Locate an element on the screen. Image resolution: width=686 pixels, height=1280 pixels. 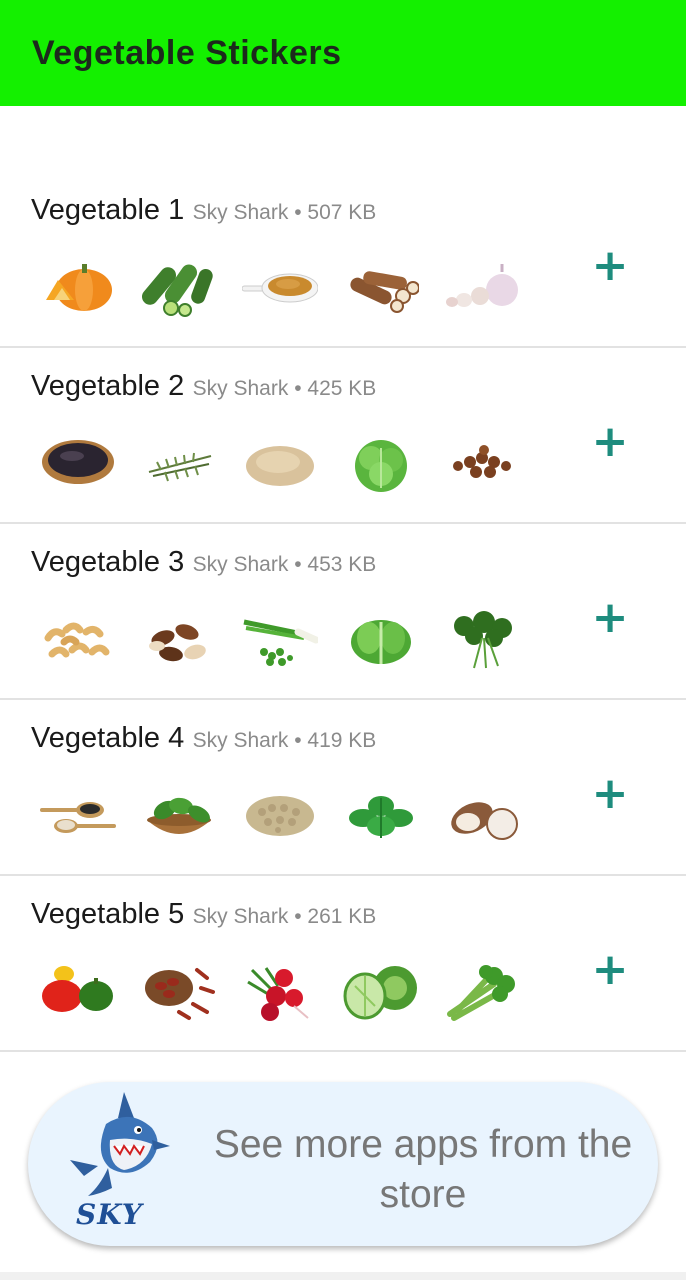
pack-header: Vegetable 4 Sky Shark • 419 KB is located at coordinates (203, 738).